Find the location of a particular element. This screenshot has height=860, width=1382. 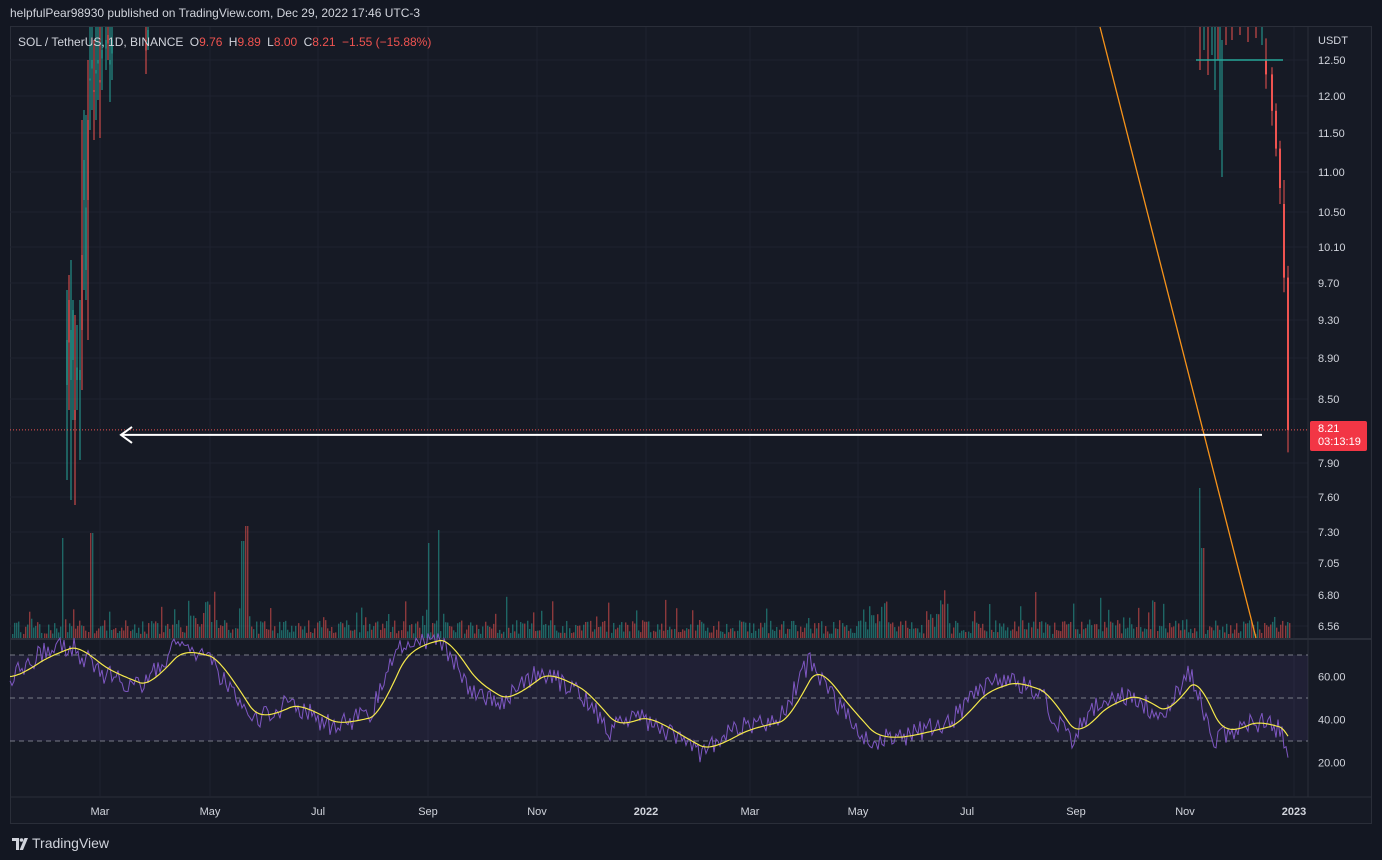

footer-brand: TradingView is located at coordinates (70, 843).